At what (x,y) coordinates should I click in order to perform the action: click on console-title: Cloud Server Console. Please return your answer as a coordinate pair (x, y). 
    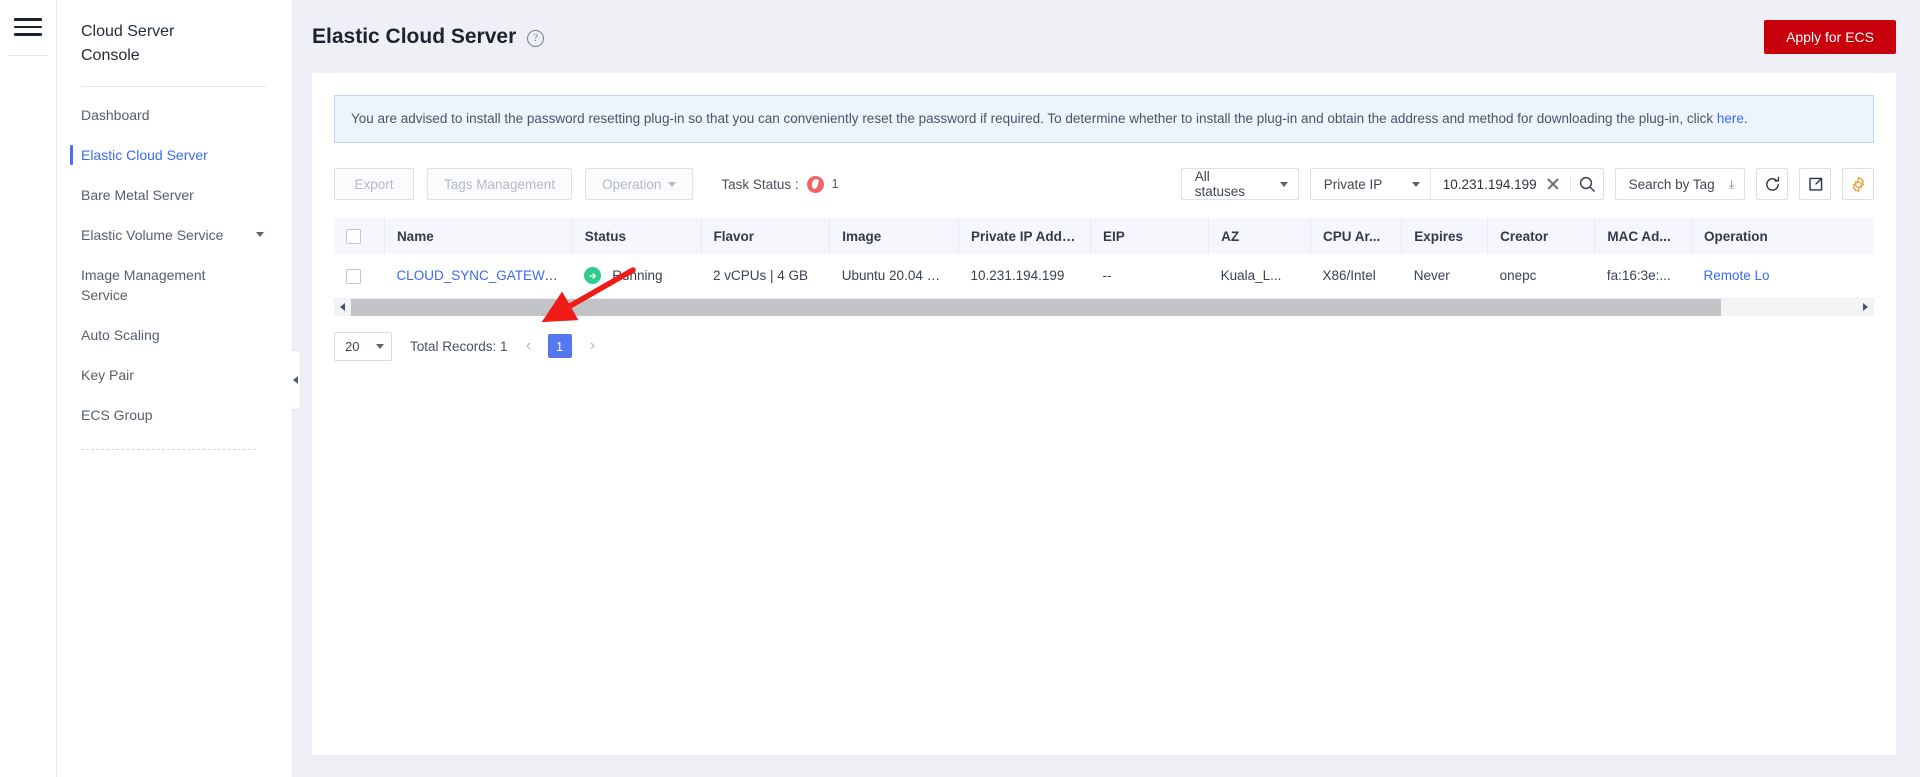
    Looking at the image, I should click on (128, 43).